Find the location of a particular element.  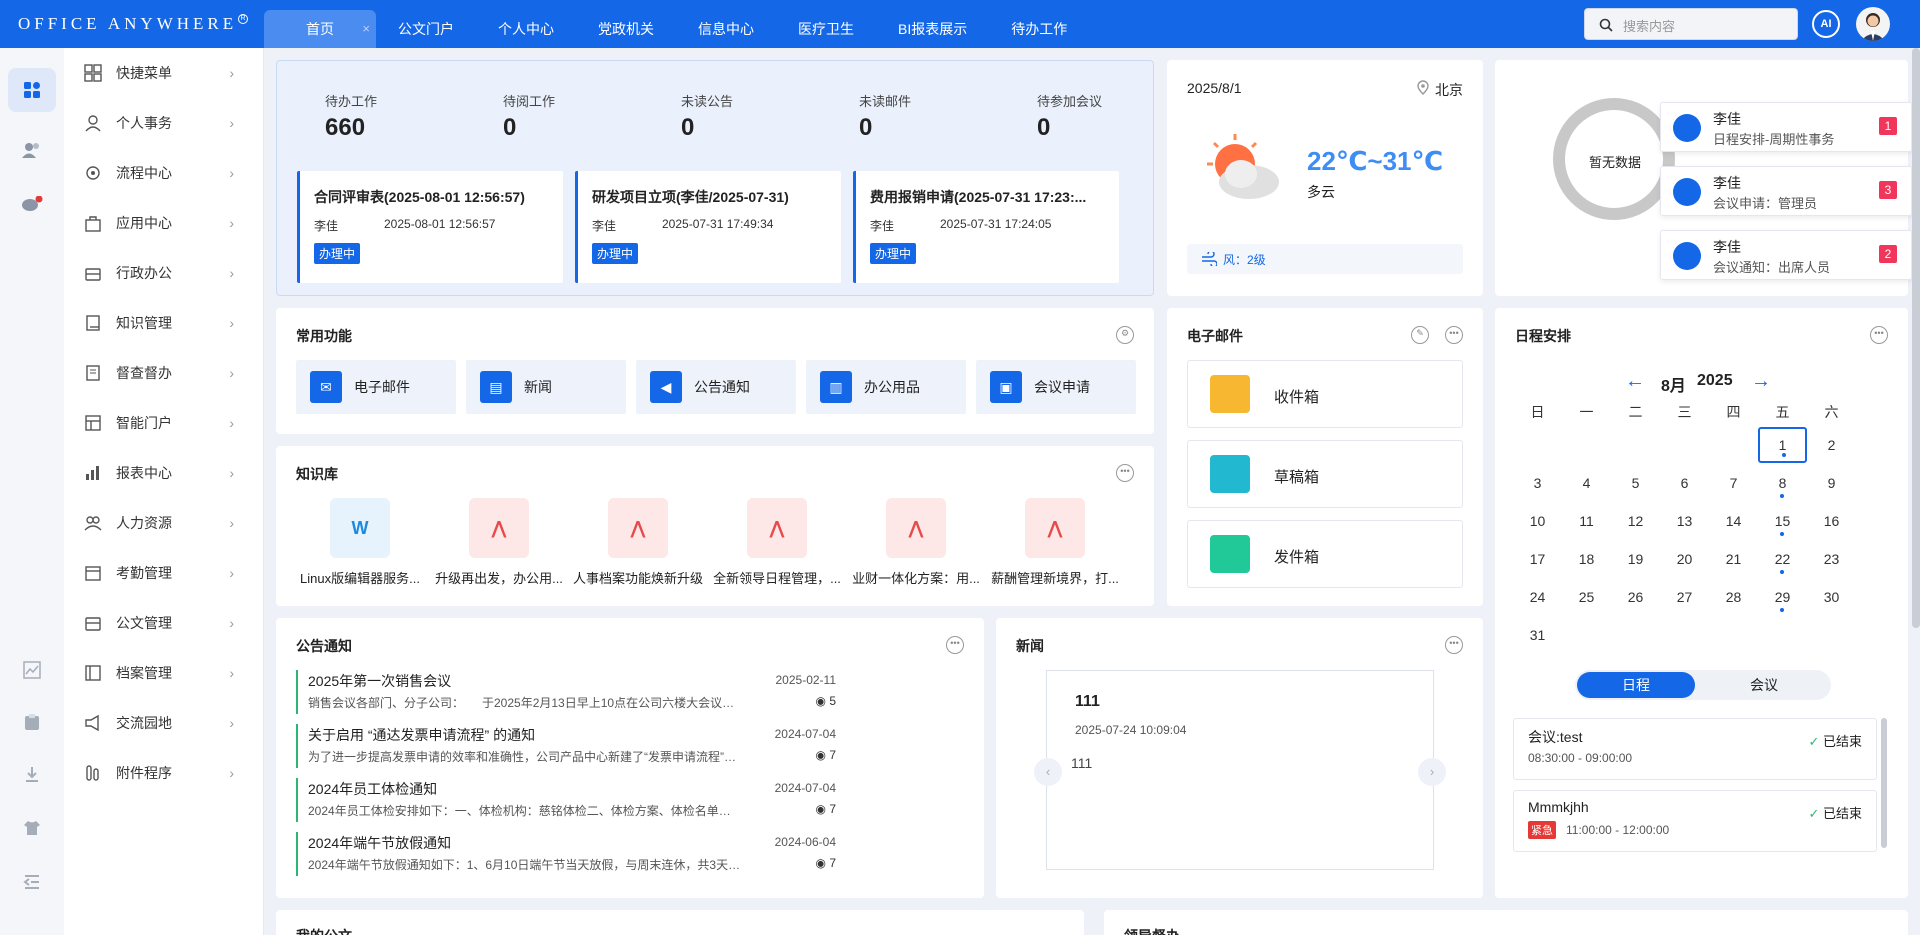

calendar-day: 22 is located at coordinates (1782, 559).